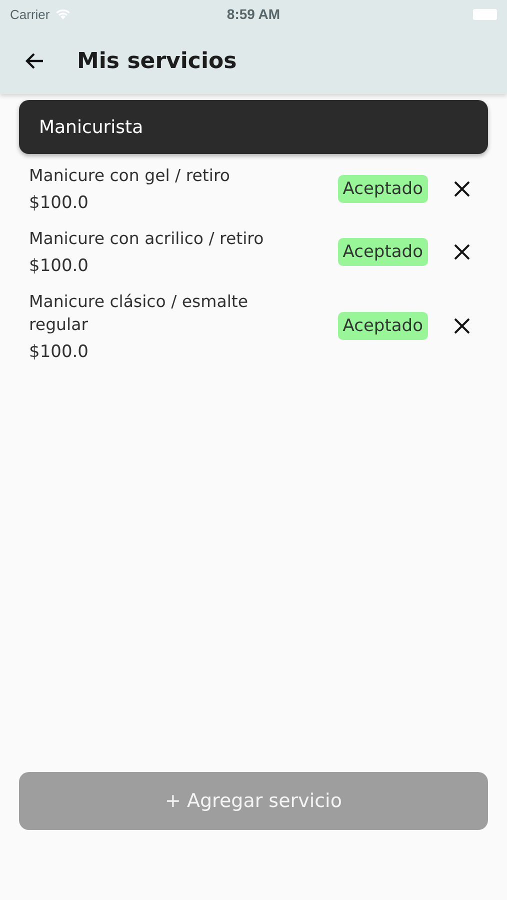 Image resolution: width=507 pixels, height=900 pixels. Describe the element at coordinates (130, 176) in the screenshot. I see `service-name: Manicure con gel / retiro` at that location.